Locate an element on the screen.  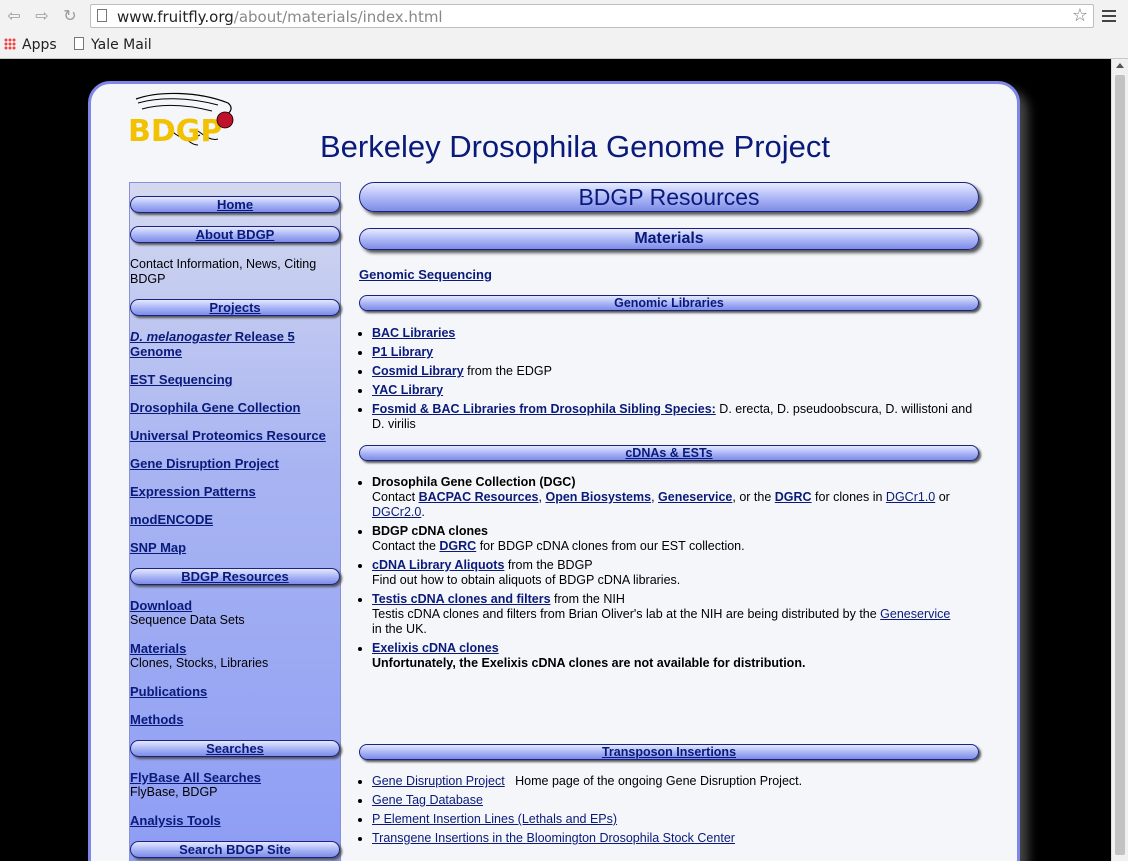
sidebar-item-modencode: modENCODE is located at coordinates (171, 519).